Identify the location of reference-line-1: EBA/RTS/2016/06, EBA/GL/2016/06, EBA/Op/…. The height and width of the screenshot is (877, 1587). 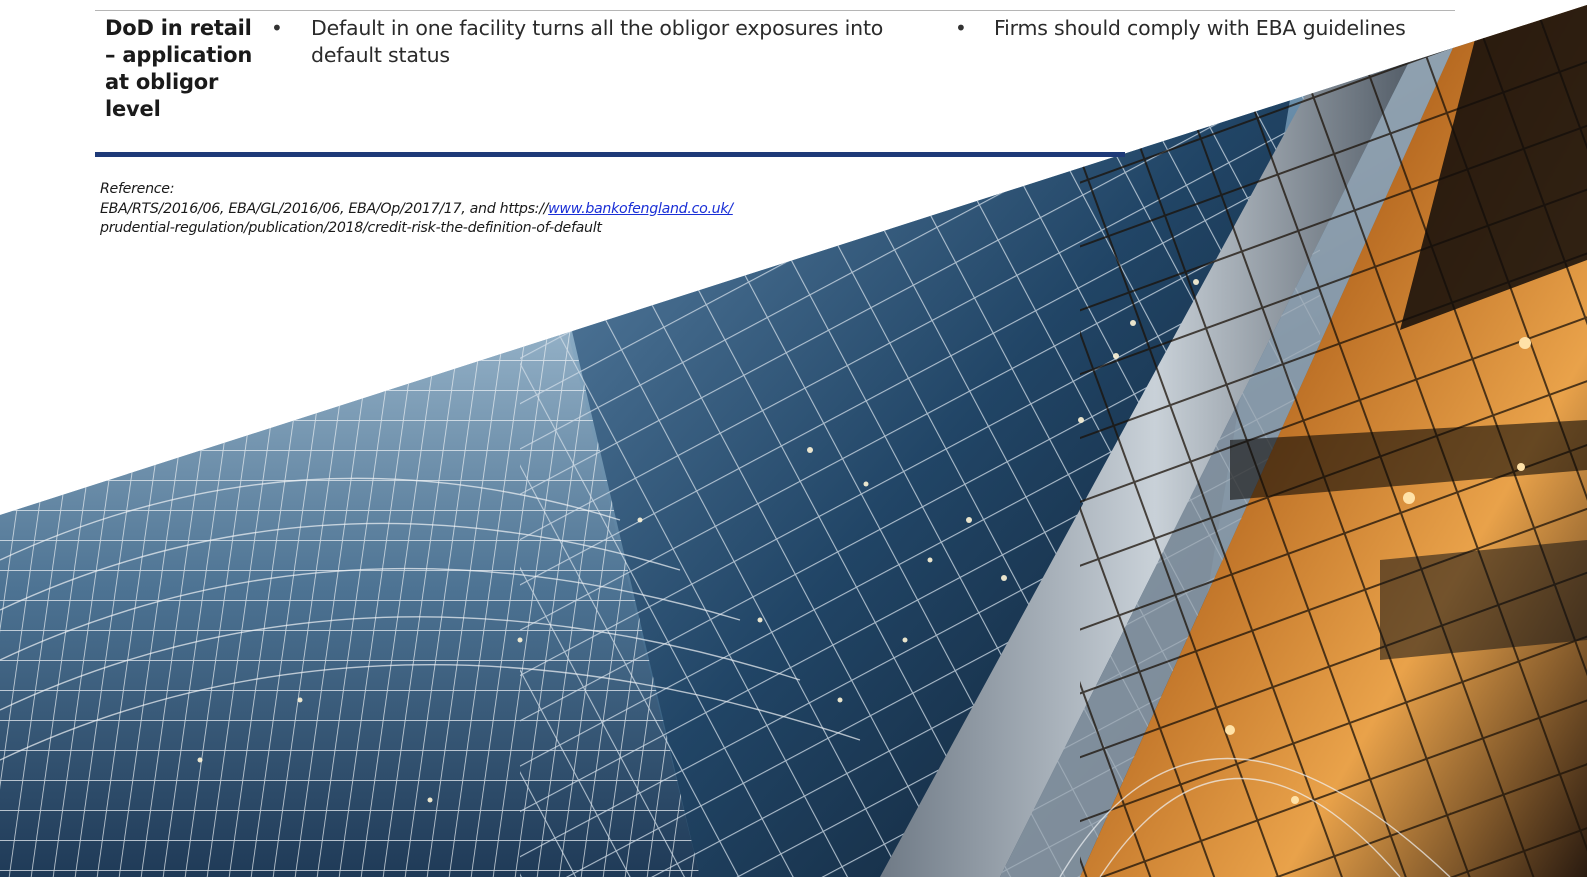
(480, 210).